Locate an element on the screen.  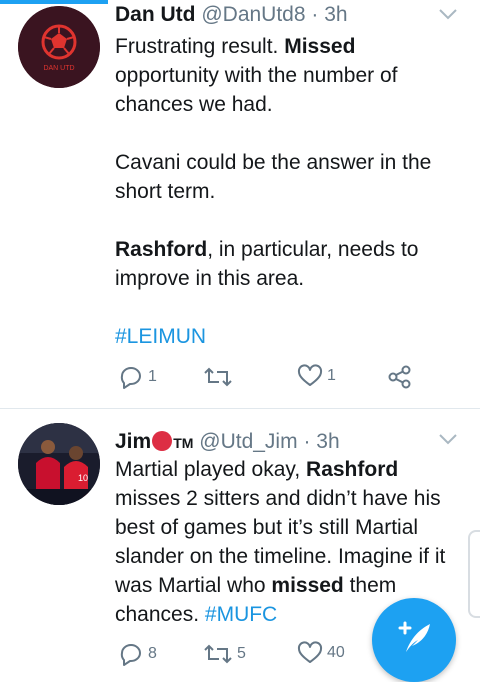
retweet-button is located at coordinates (220, 377).